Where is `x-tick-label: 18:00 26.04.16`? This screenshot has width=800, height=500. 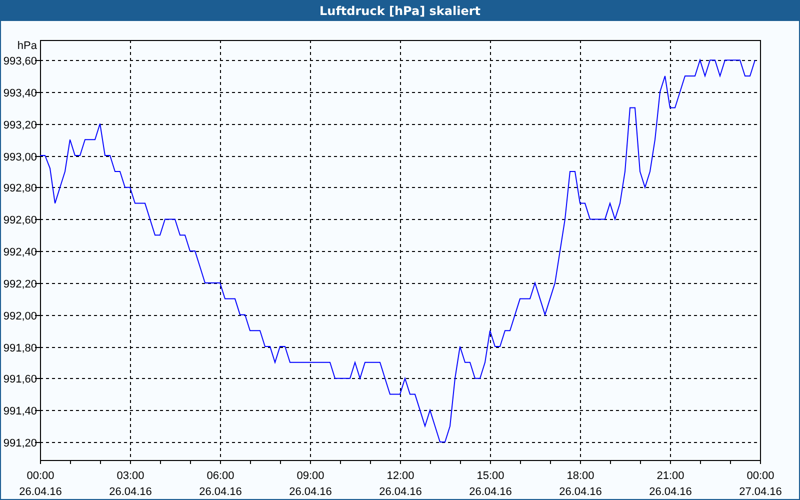 x-tick-label: 18:00 26.04.16 is located at coordinates (580, 484).